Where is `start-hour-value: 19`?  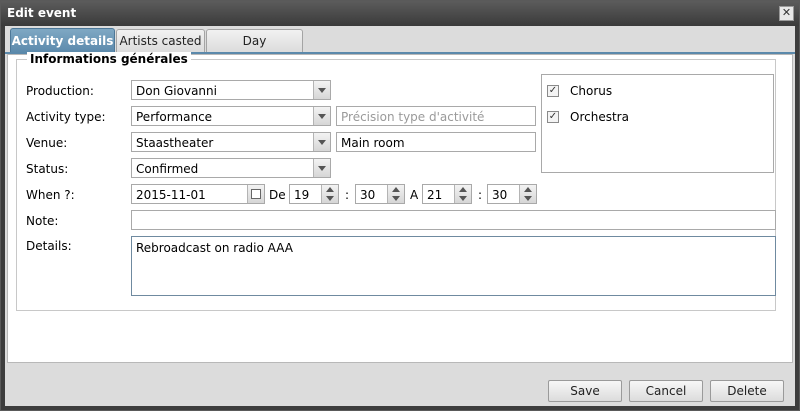
start-hour-value: 19 is located at coordinates (302, 195).